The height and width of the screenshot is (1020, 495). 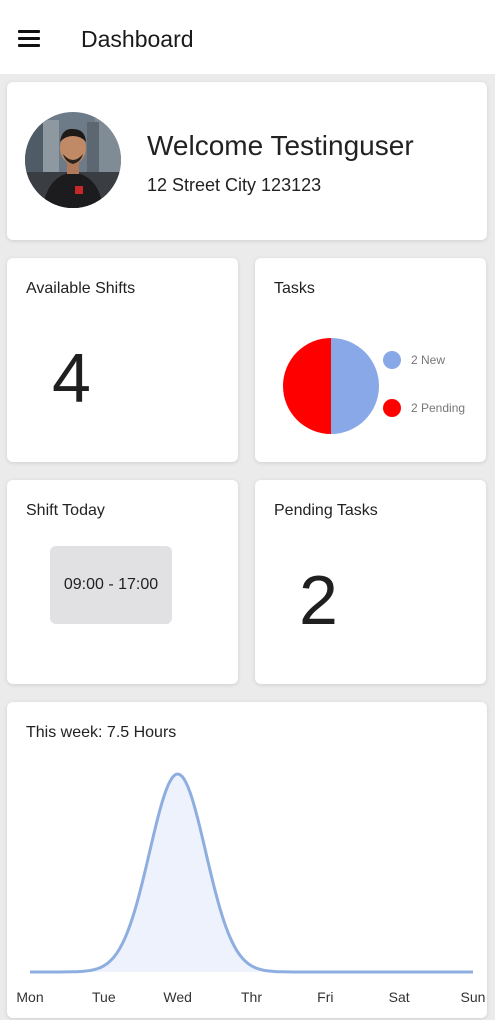 I want to click on pie-slice-new, so click(x=355, y=386).